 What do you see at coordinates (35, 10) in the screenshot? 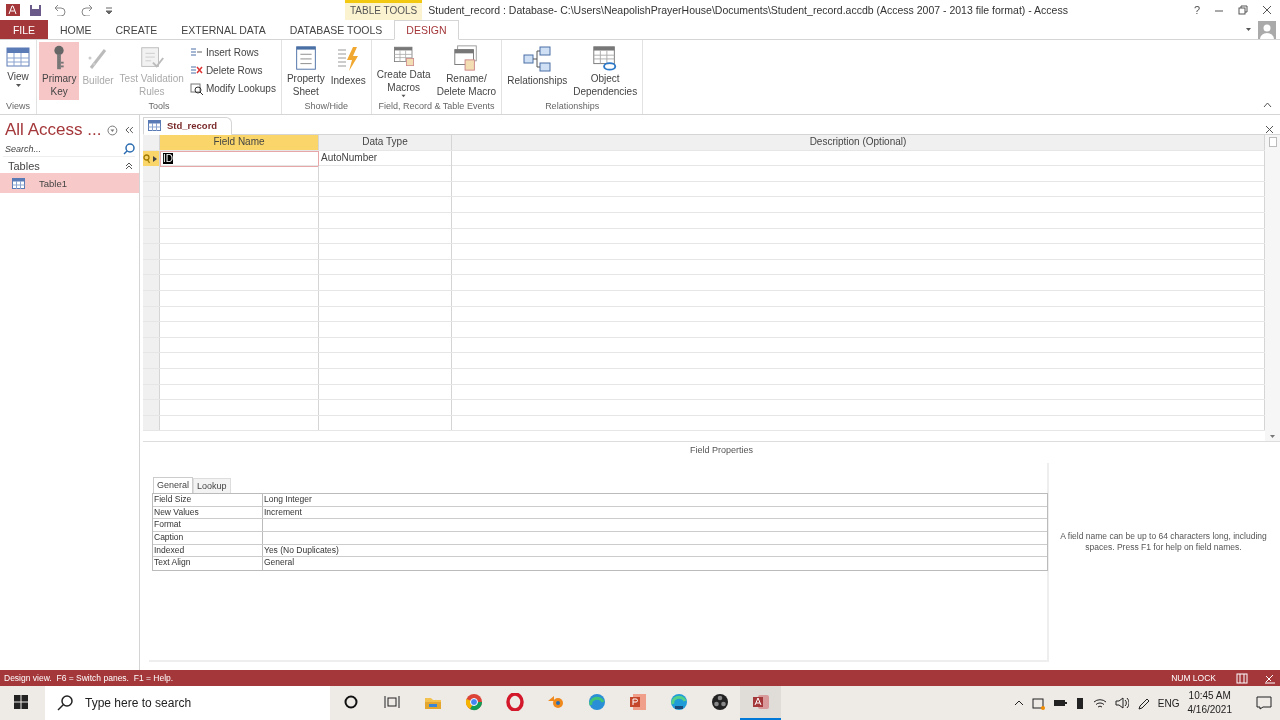
I see `save-icon` at bounding box center [35, 10].